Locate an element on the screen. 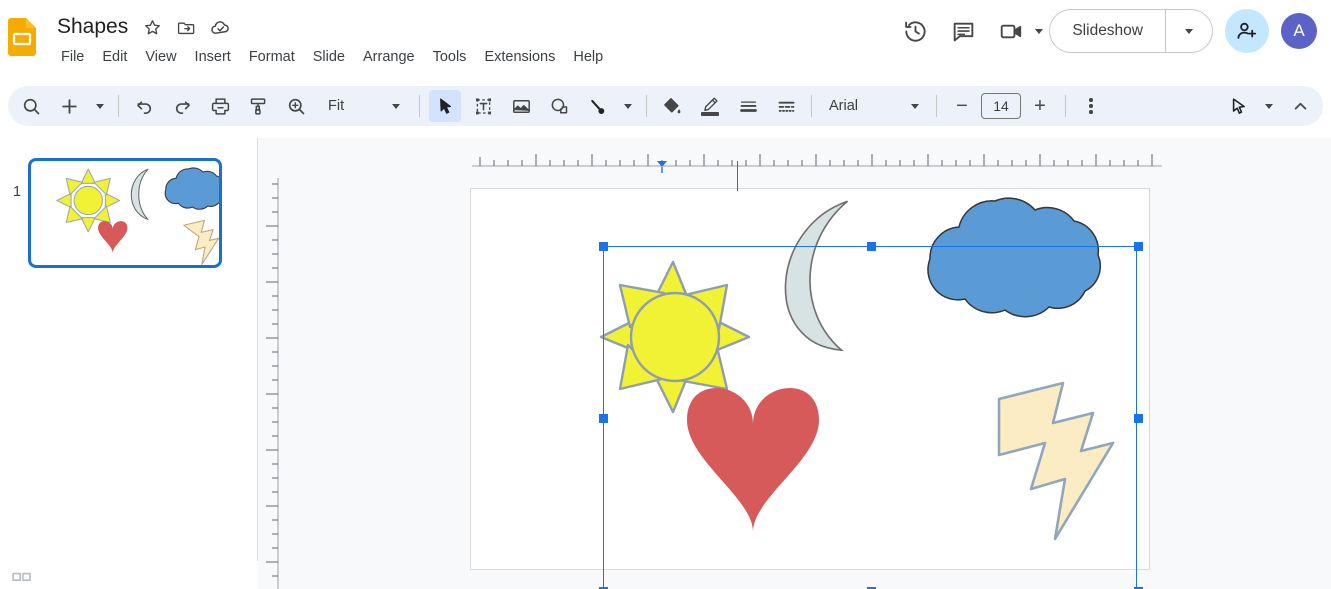  sun-shape-thumb is located at coordinates (88, 200).